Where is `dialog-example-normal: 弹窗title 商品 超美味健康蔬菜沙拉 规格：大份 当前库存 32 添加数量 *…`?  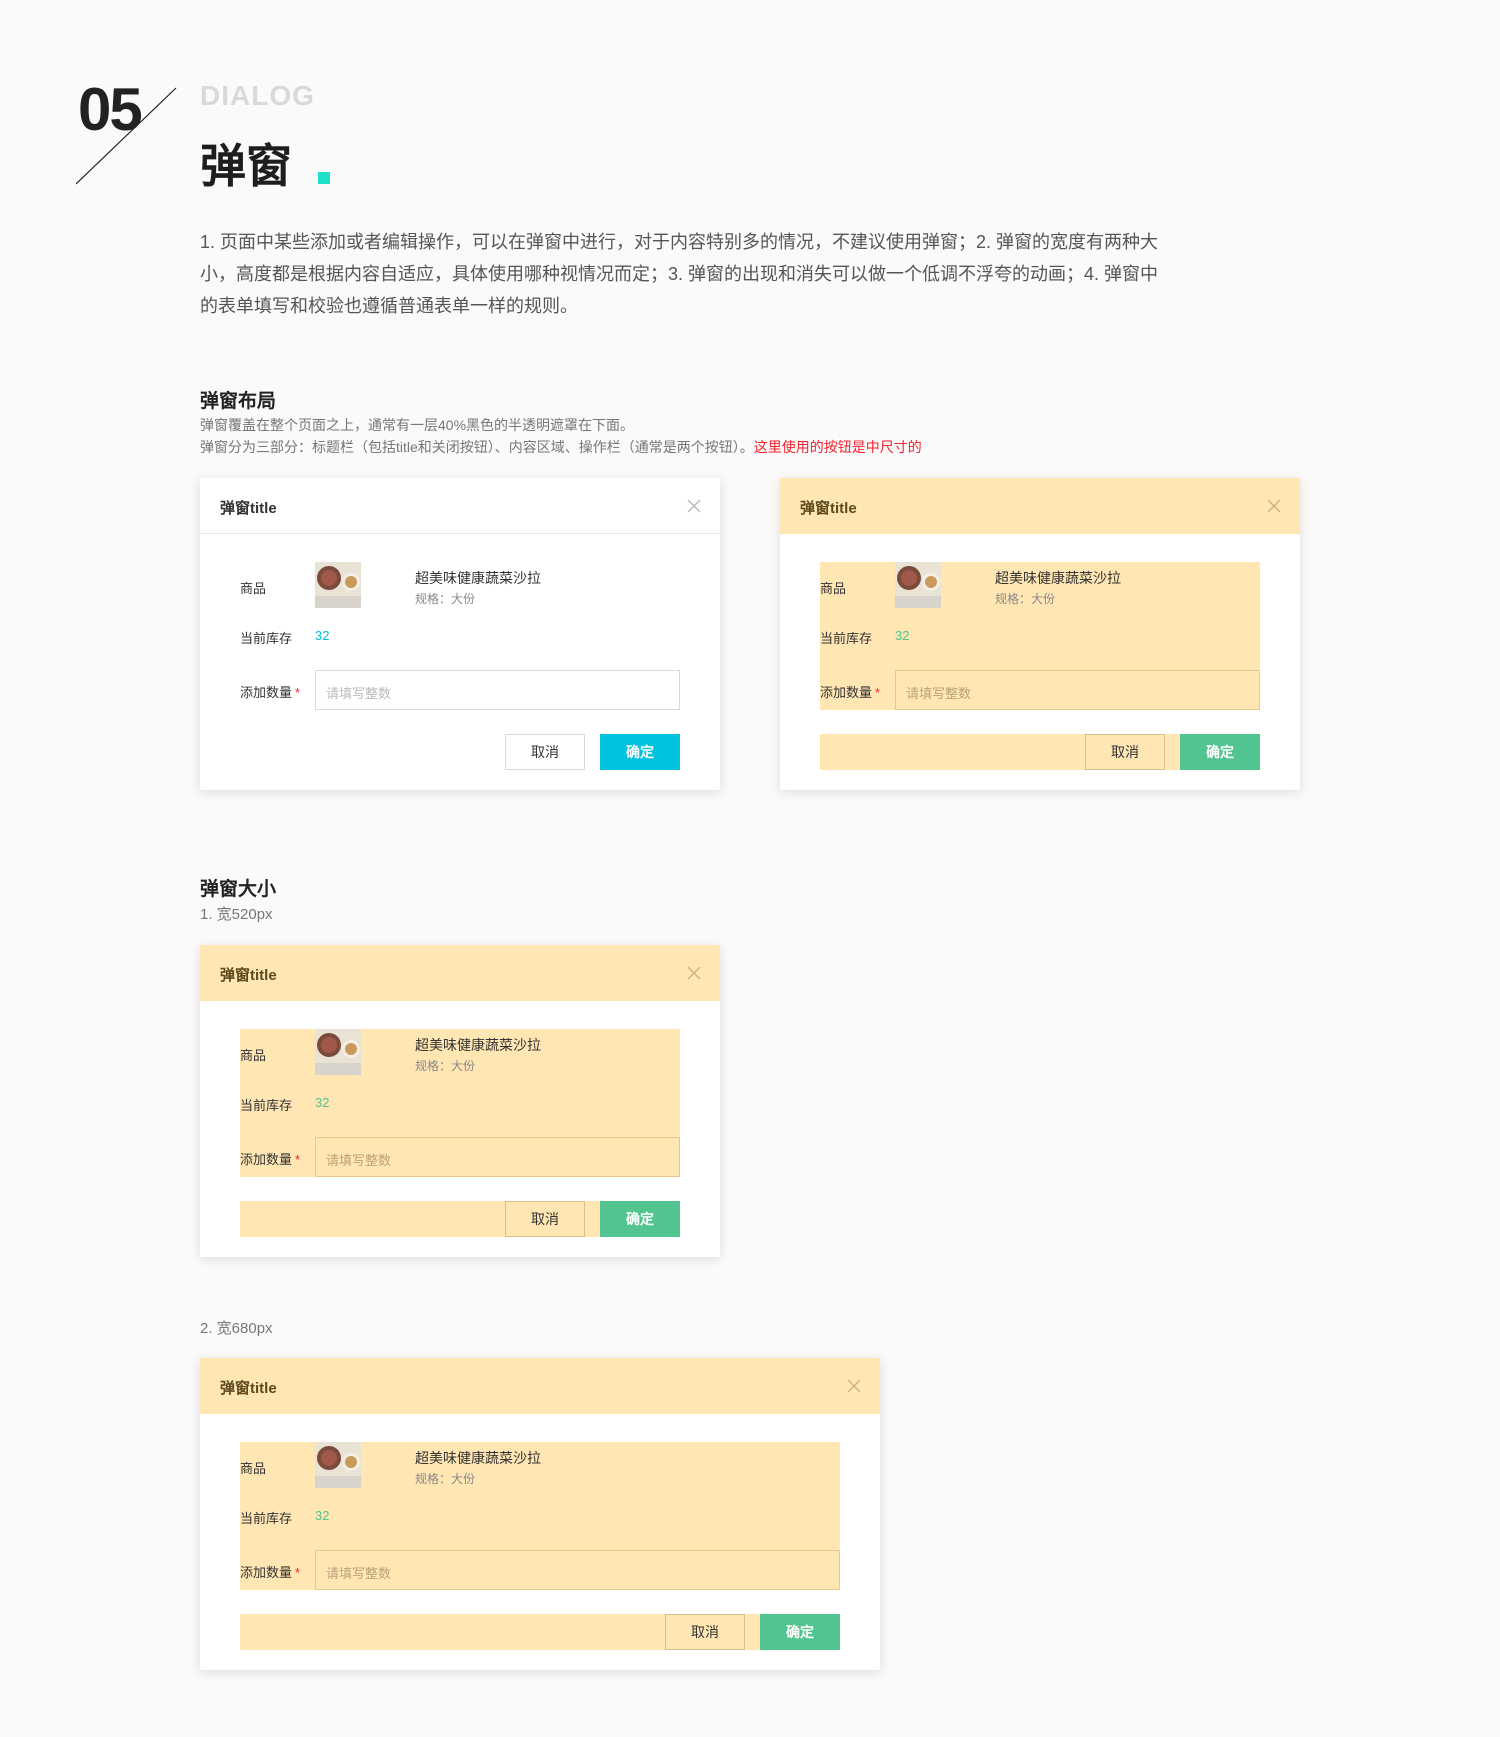 dialog-example-normal: 弹窗title 商品 超美味健康蔬菜沙拉 规格：大份 当前库存 32 添加数量 *… is located at coordinates (460, 634).